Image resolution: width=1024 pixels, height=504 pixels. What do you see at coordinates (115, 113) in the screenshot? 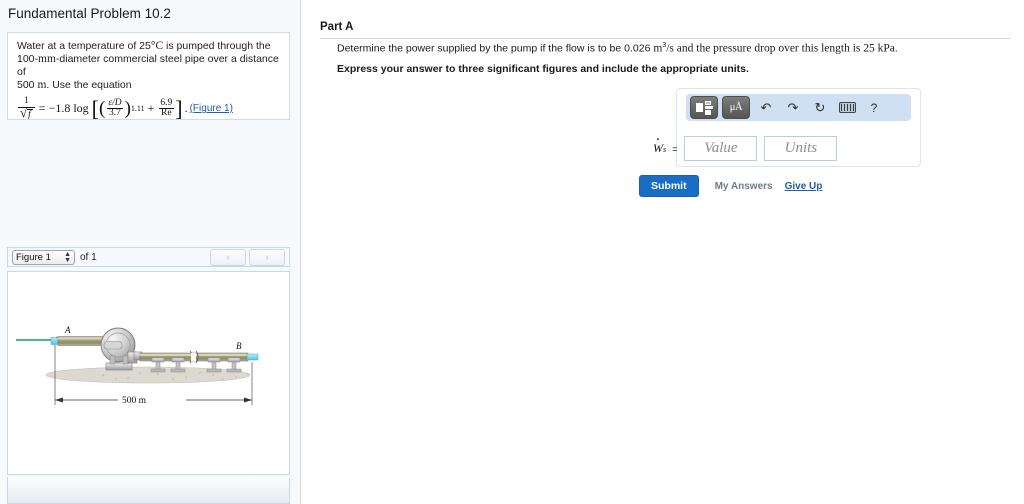
I see `constant-37: 3.7` at bounding box center [115, 113].